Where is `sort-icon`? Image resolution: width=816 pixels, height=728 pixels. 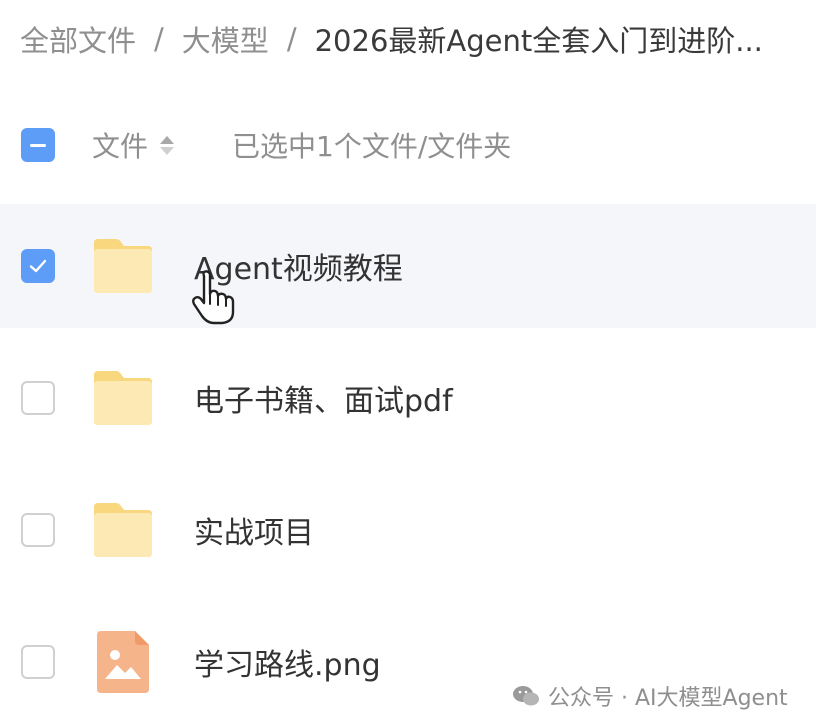 sort-icon is located at coordinates (167, 145).